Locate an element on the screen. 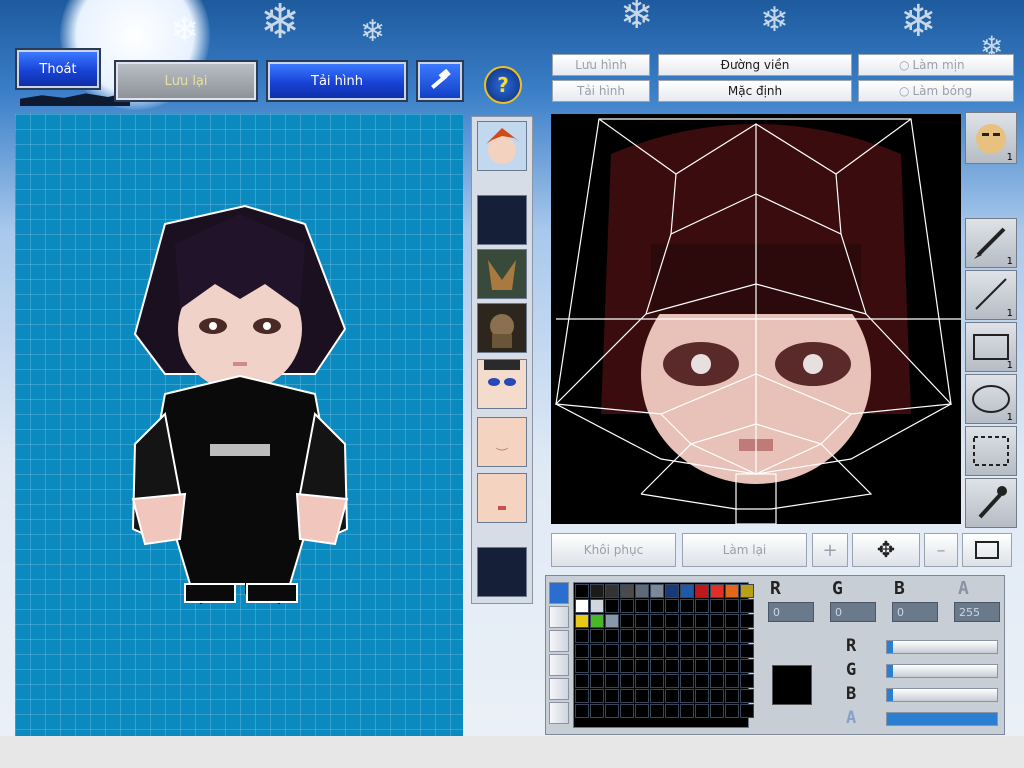 This screenshot has height=768, width=1024. redo-button: Làm lại is located at coordinates (744, 550).